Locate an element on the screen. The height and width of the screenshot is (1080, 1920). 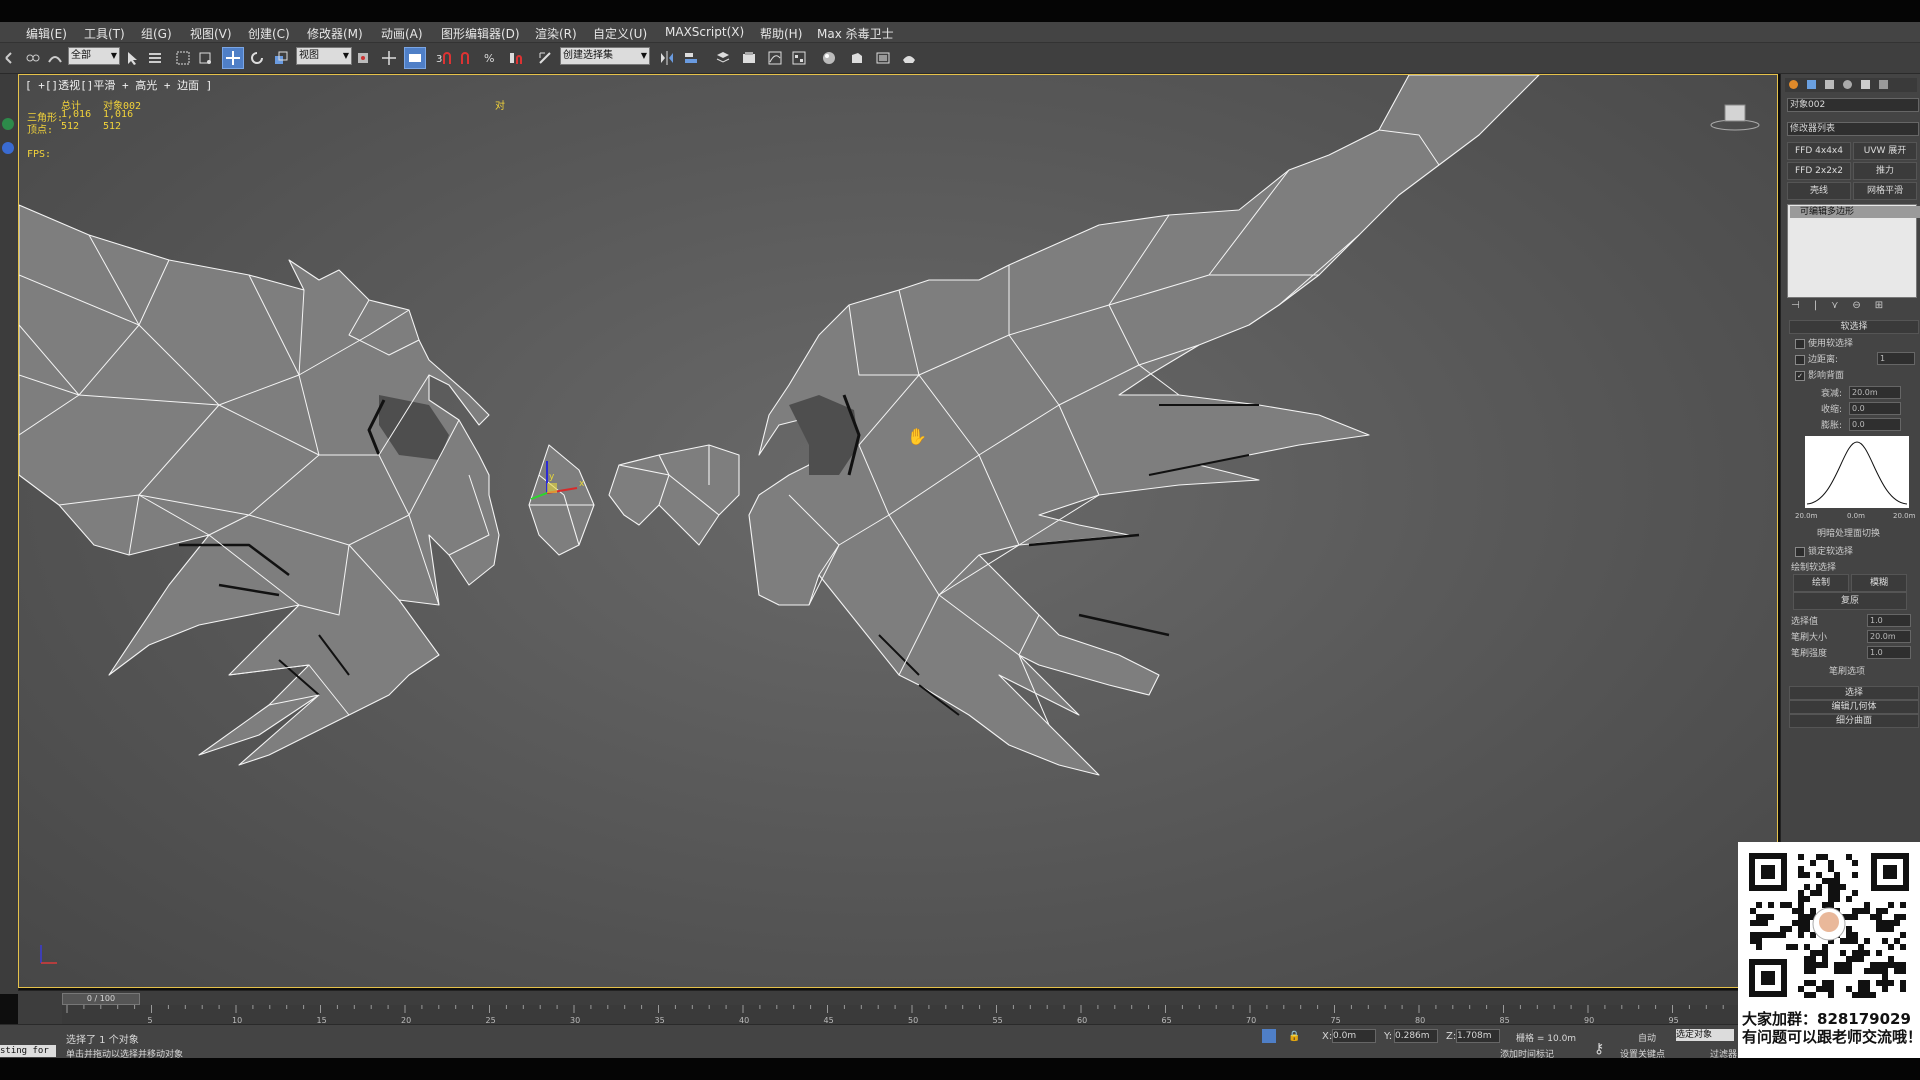
menu-animation: 动画(A) is located at coordinates (402, 33).